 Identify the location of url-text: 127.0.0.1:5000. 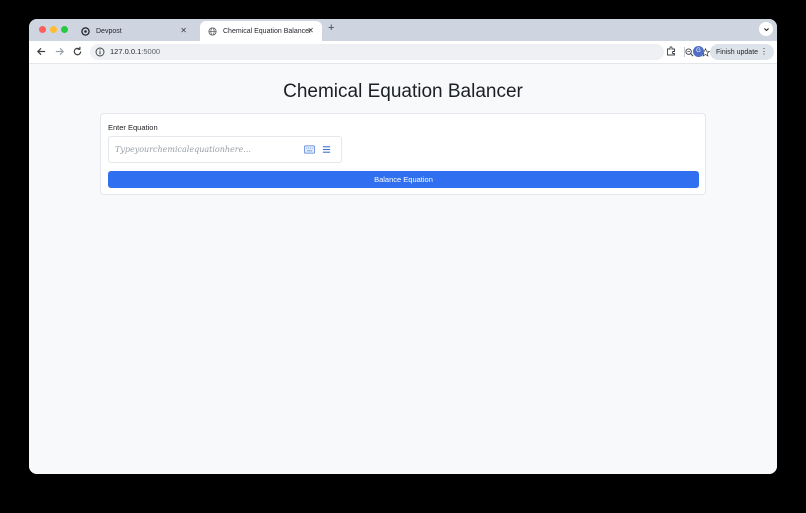
(135, 51).